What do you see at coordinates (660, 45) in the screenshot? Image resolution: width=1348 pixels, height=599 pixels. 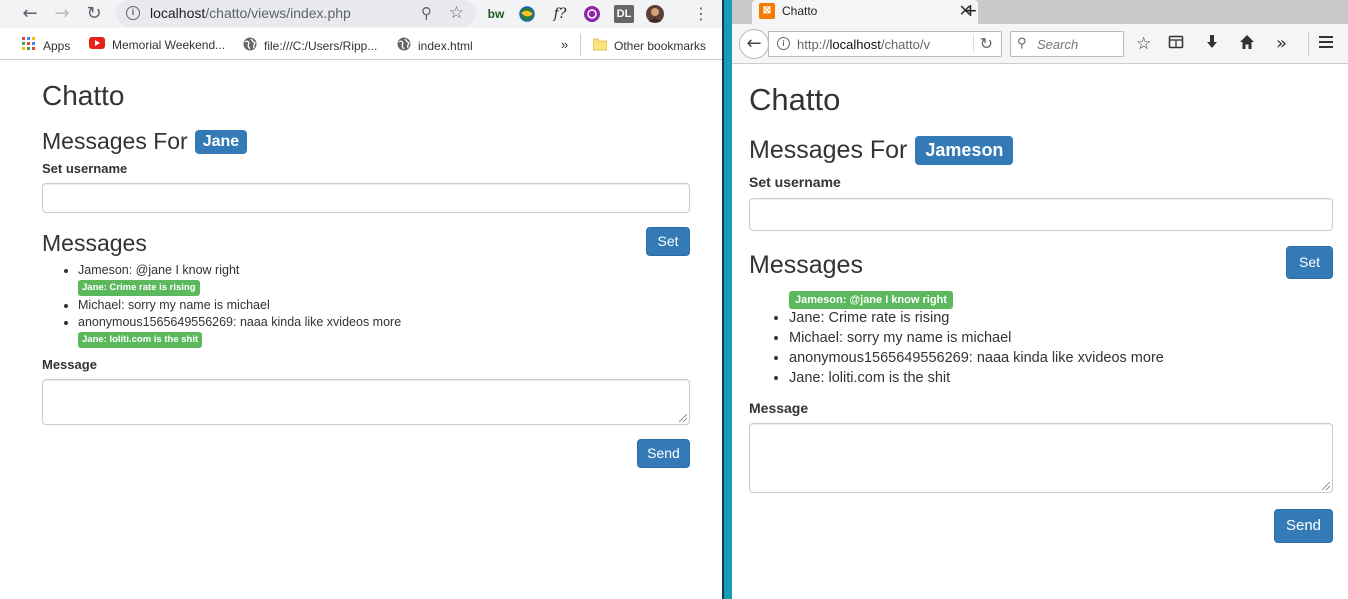 I see `bookmark-label: Other bookmarks` at bounding box center [660, 45].